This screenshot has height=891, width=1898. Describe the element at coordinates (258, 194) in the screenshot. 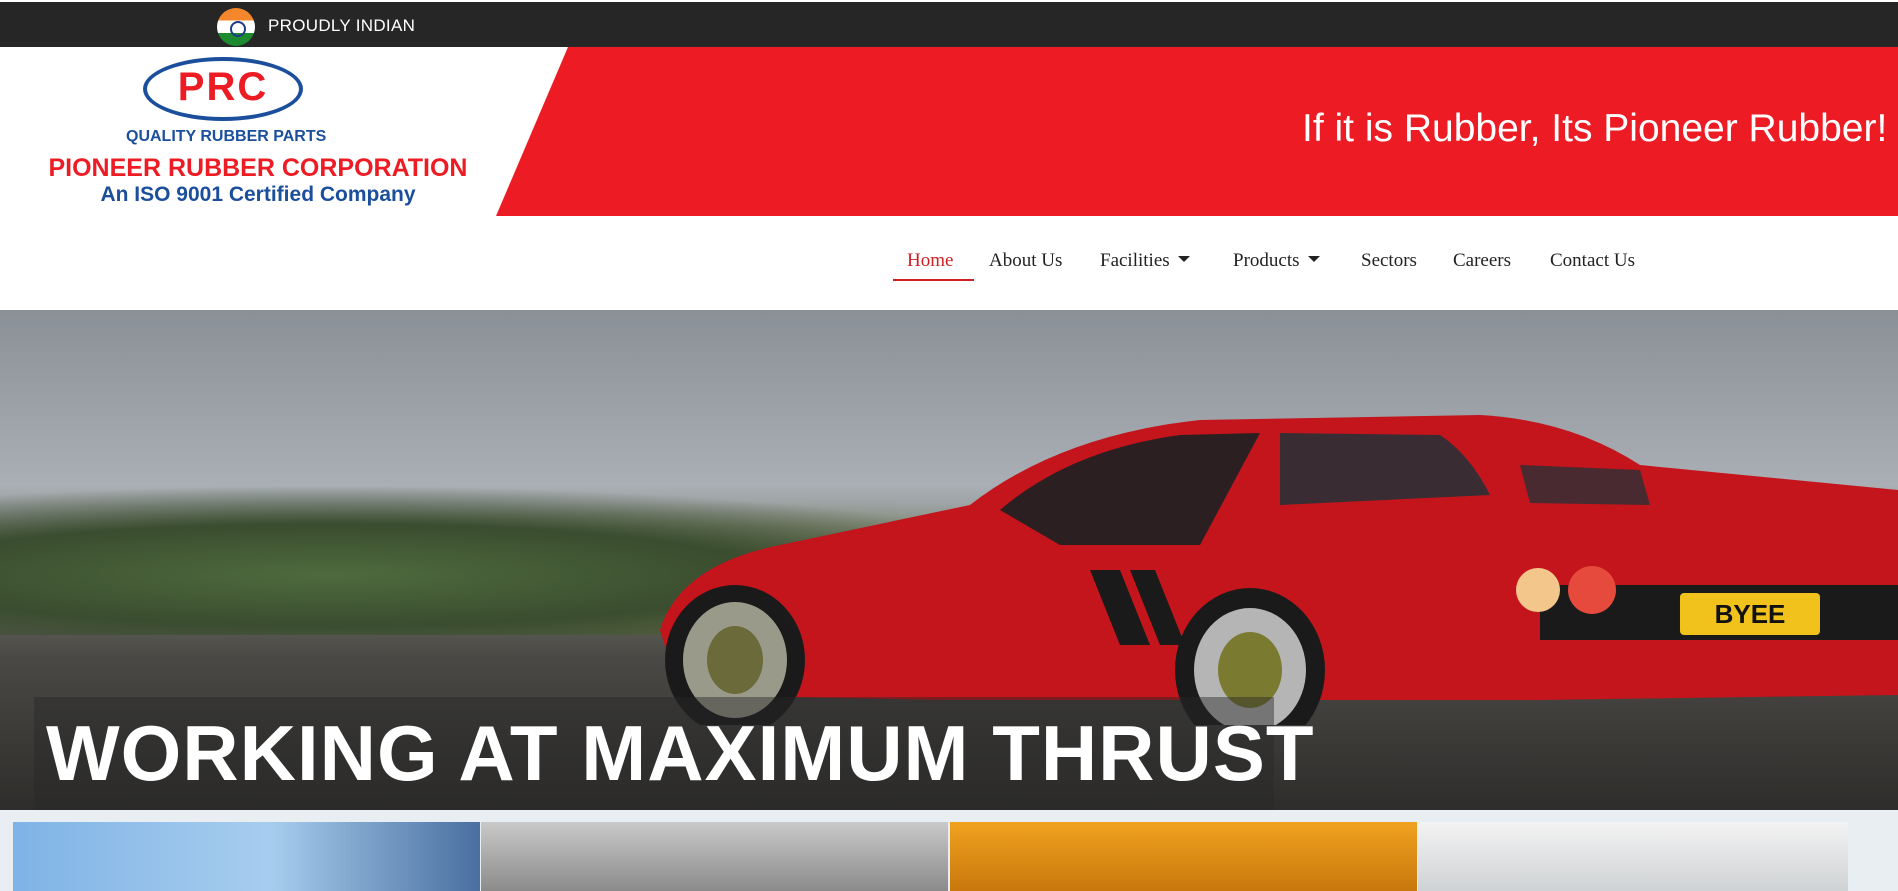

I see `logo-certification: An ISO 9001 Certified Company` at that location.